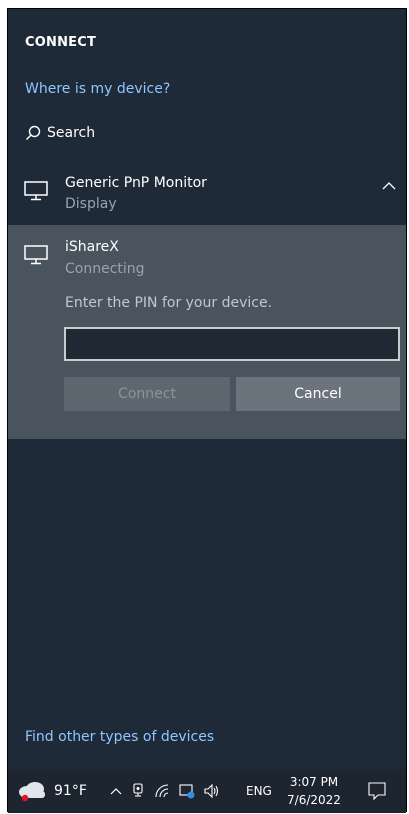 The width and height of the screenshot is (409, 814). What do you see at coordinates (61, 42) in the screenshot?
I see `panel-title: CONNECT` at bounding box center [61, 42].